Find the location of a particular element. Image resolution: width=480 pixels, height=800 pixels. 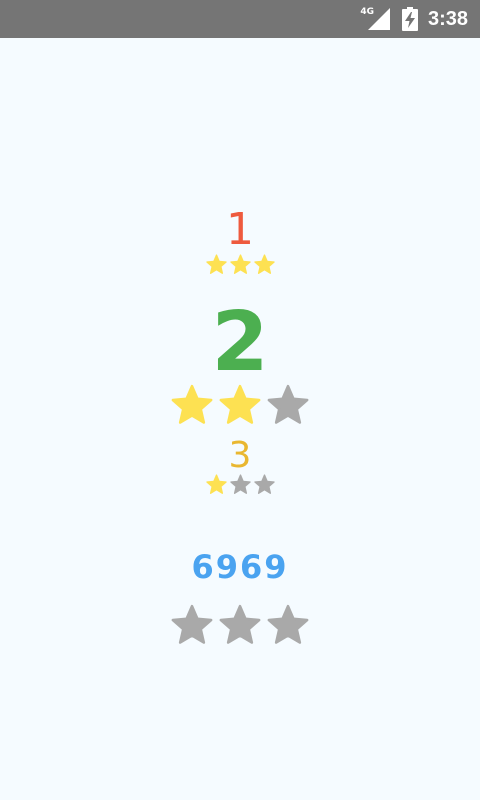

level-number: 1 is located at coordinates (240, 229).